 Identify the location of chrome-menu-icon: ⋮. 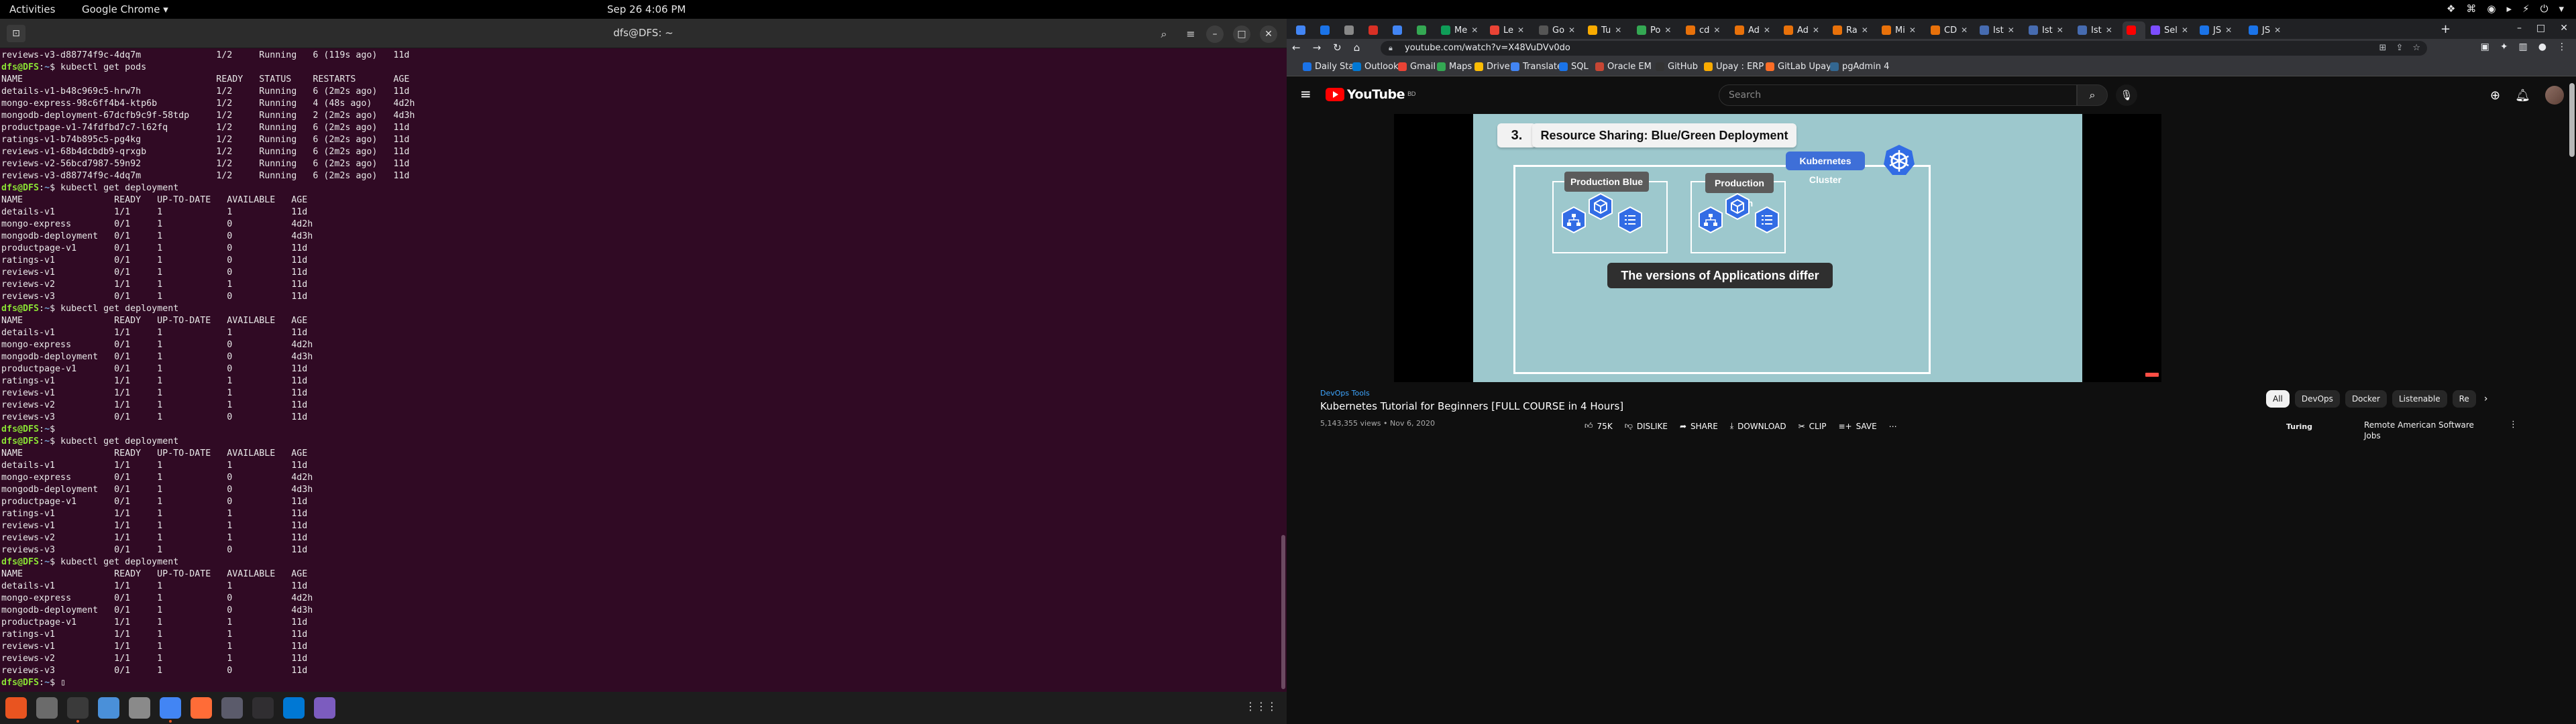
(2562, 47).